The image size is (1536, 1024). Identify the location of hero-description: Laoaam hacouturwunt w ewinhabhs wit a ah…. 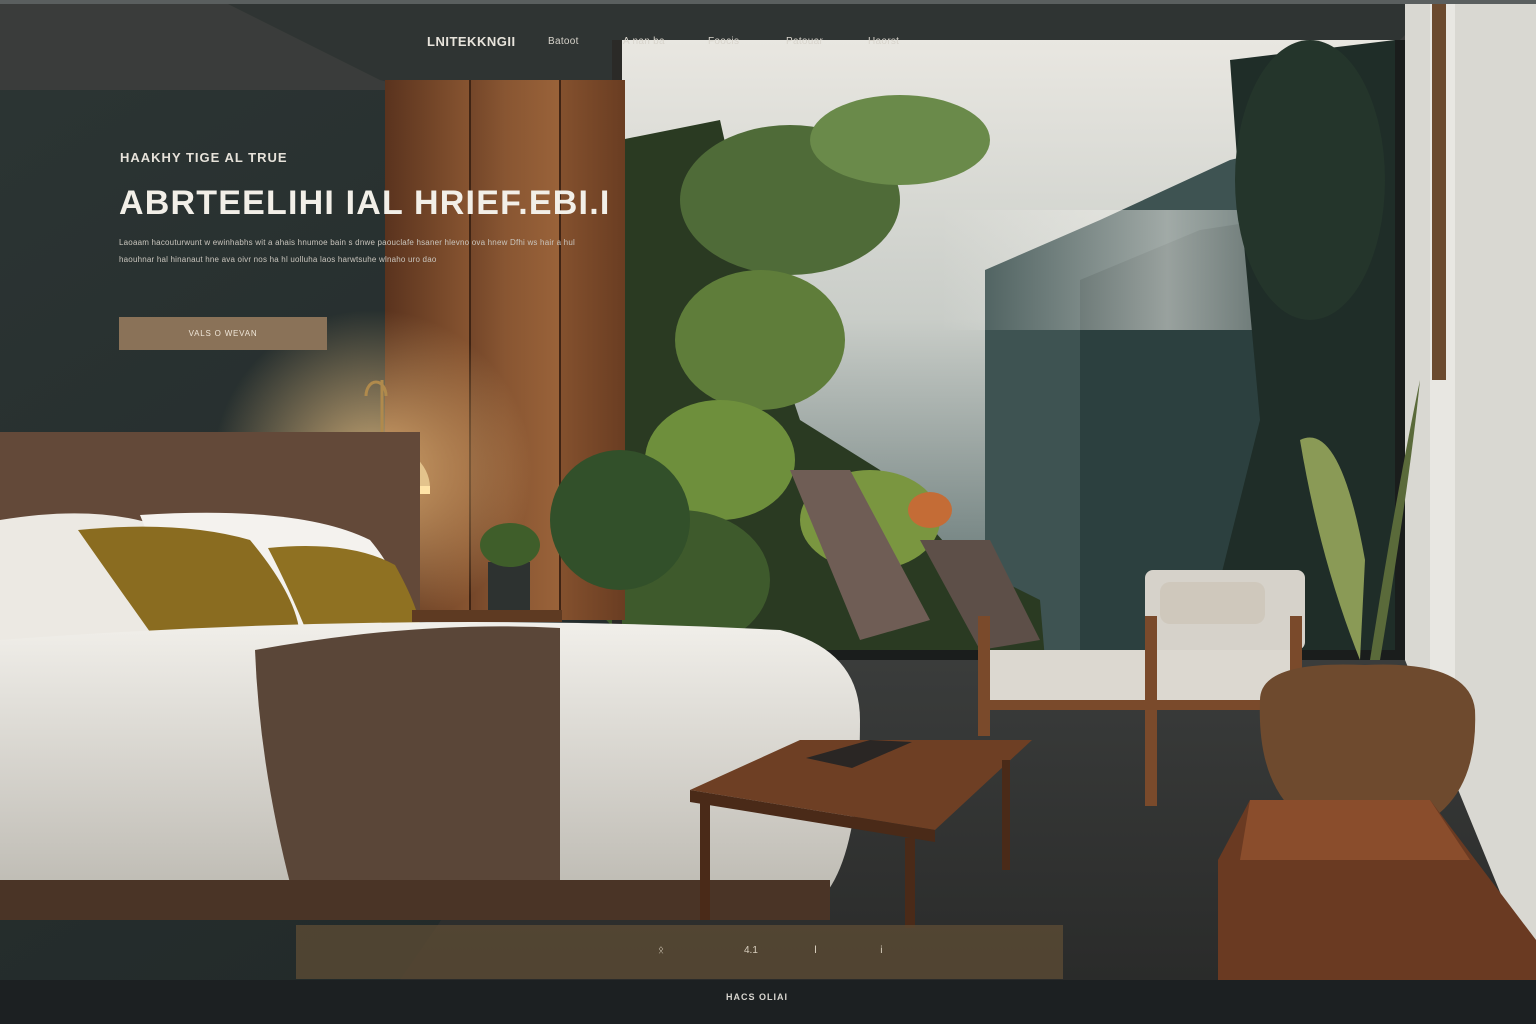
(347, 251).